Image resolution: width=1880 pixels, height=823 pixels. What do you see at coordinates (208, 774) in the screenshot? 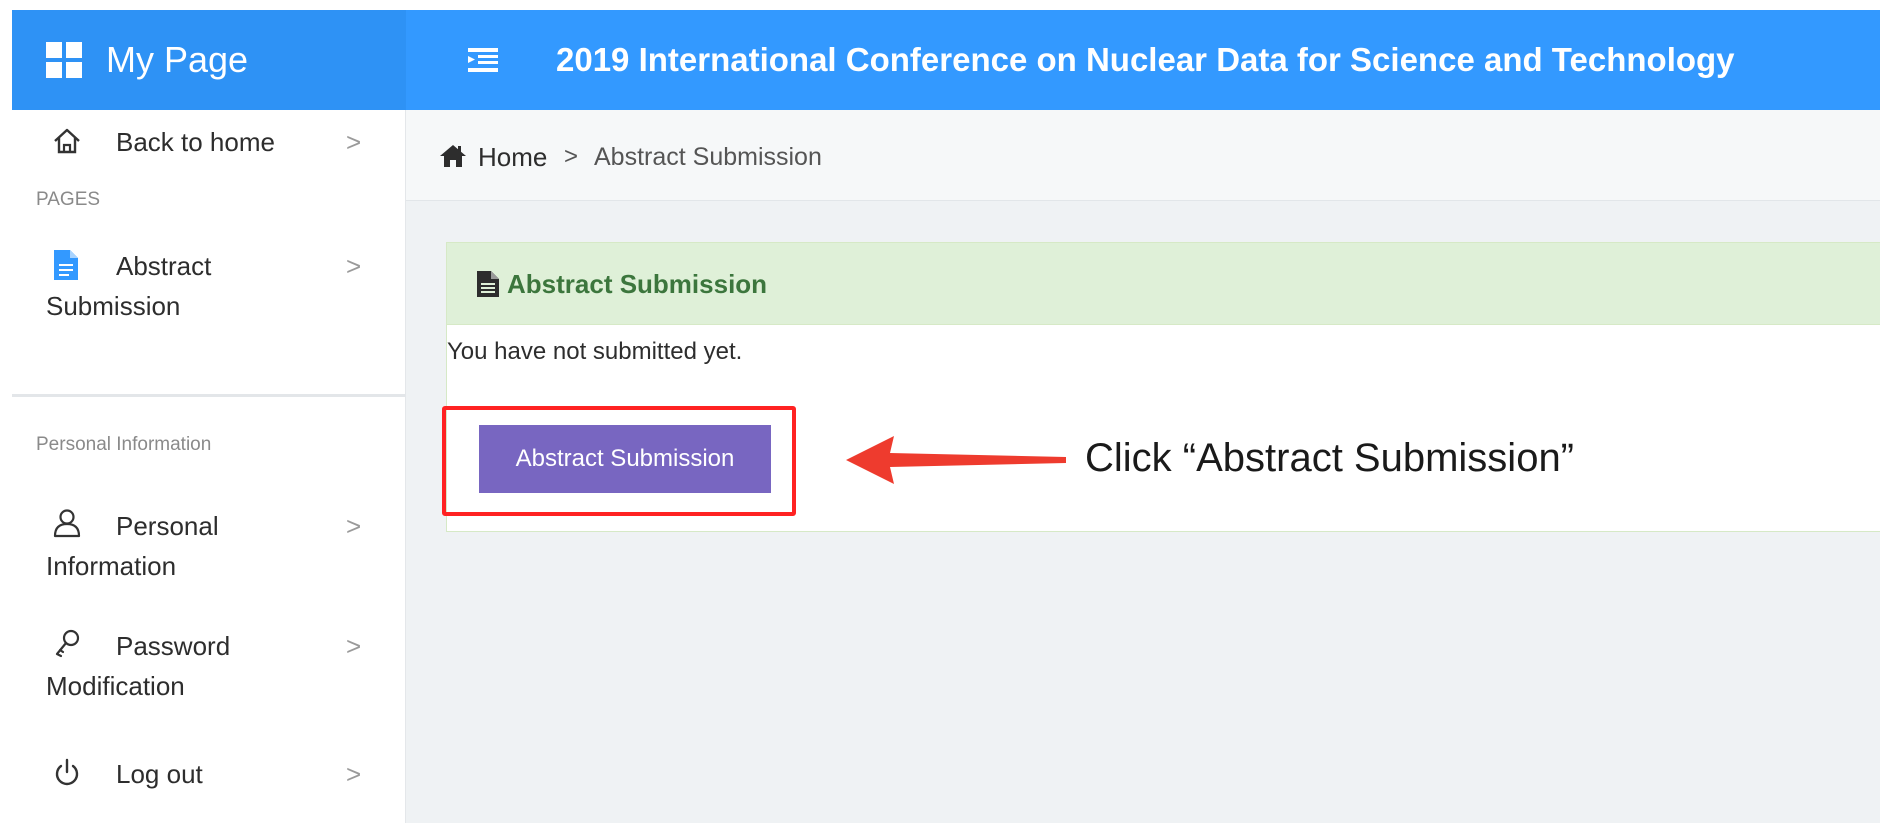
I see `sidebar-item-log-out: Log out >` at bounding box center [208, 774].